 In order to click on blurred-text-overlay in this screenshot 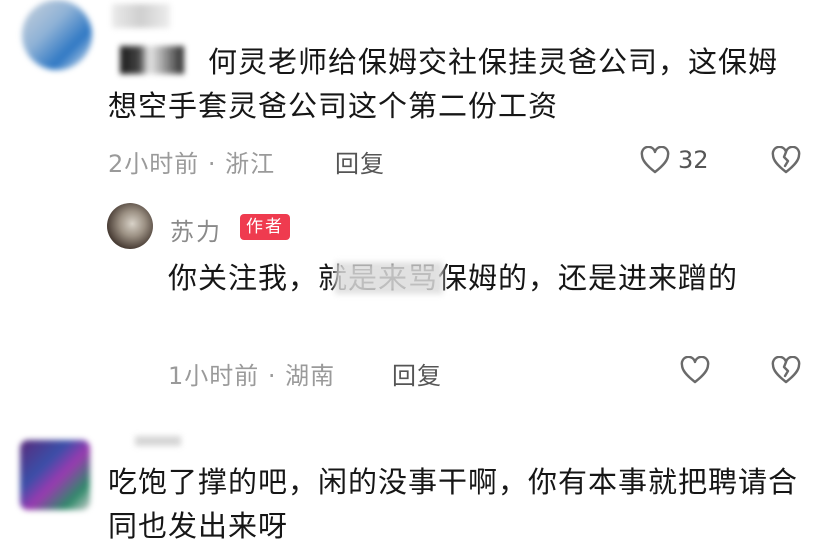, I will do `click(389, 278)`.